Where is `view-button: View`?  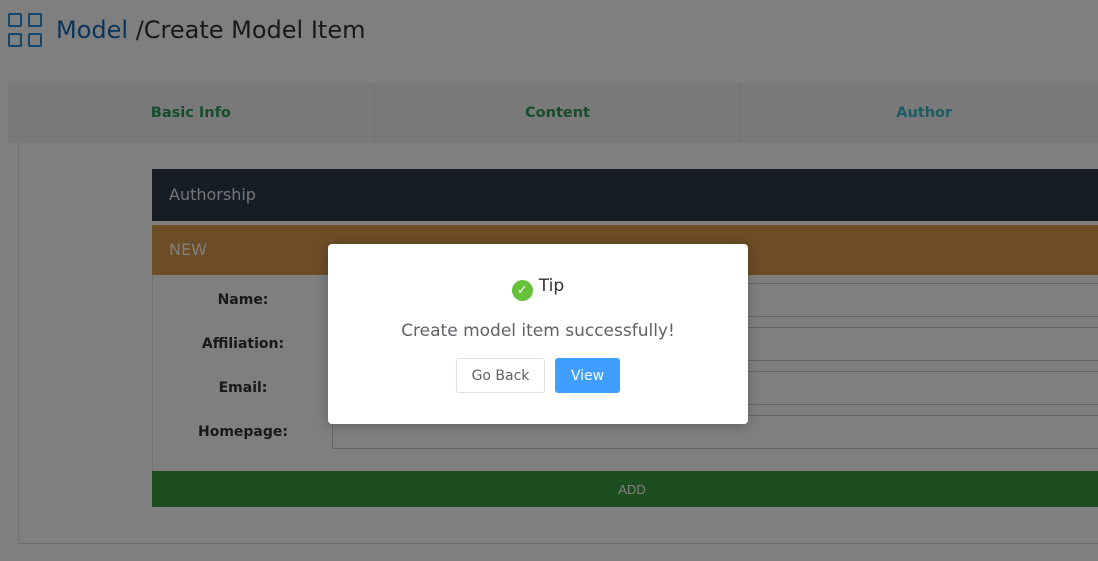 view-button: View is located at coordinates (587, 375).